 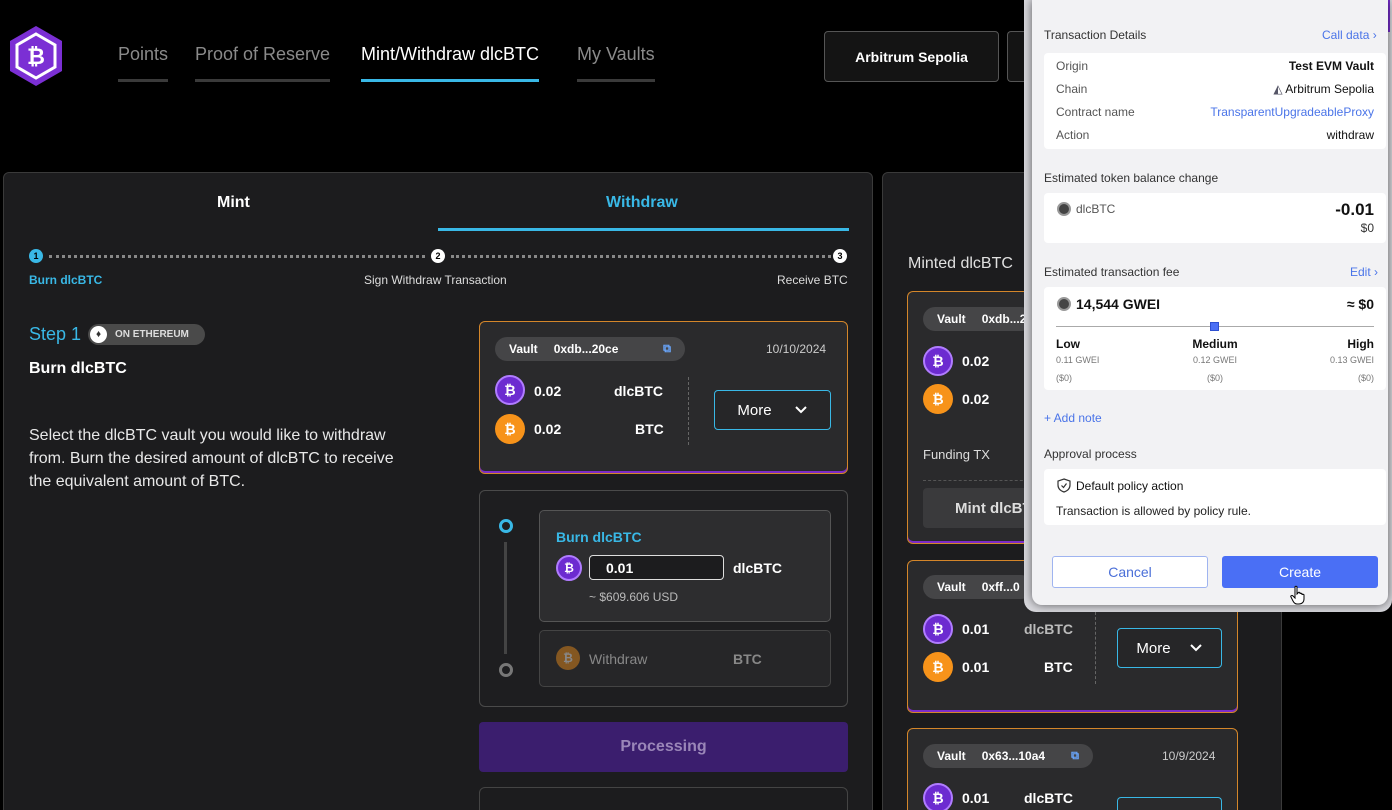 What do you see at coordinates (1214, 378) in the screenshot?
I see `fee-medium-usd: ($0)` at bounding box center [1214, 378].